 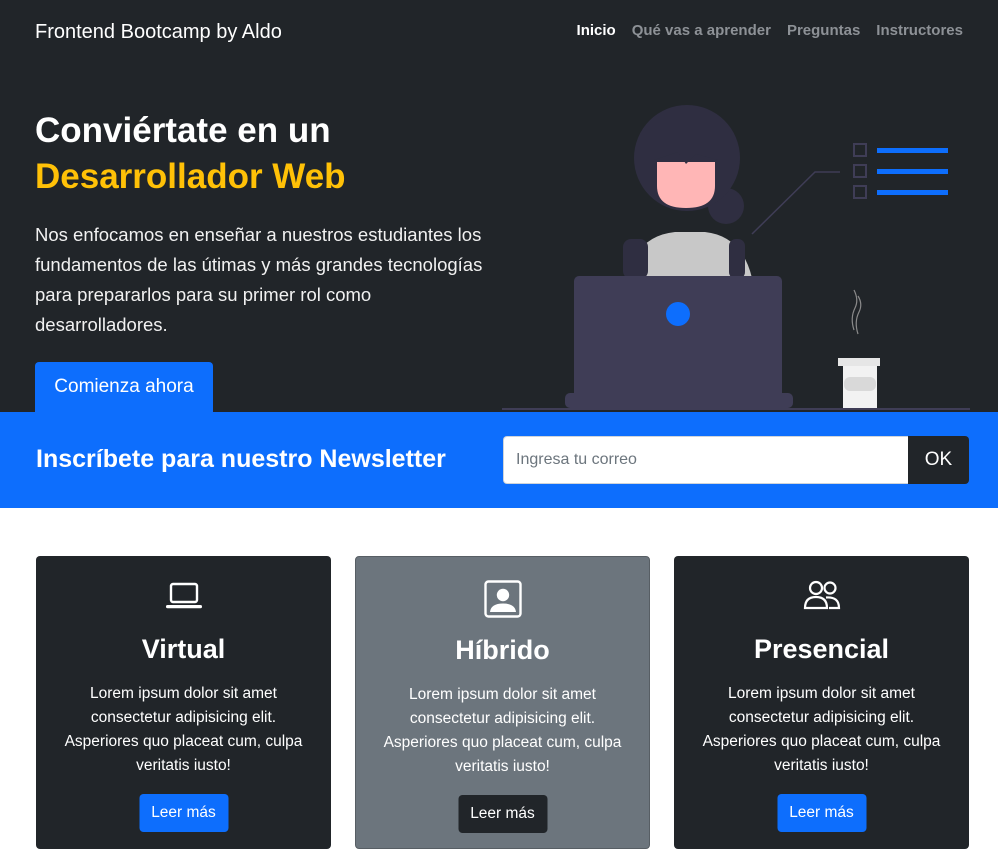 I want to click on hero-title-line: Conviértate en un, so click(x=183, y=130).